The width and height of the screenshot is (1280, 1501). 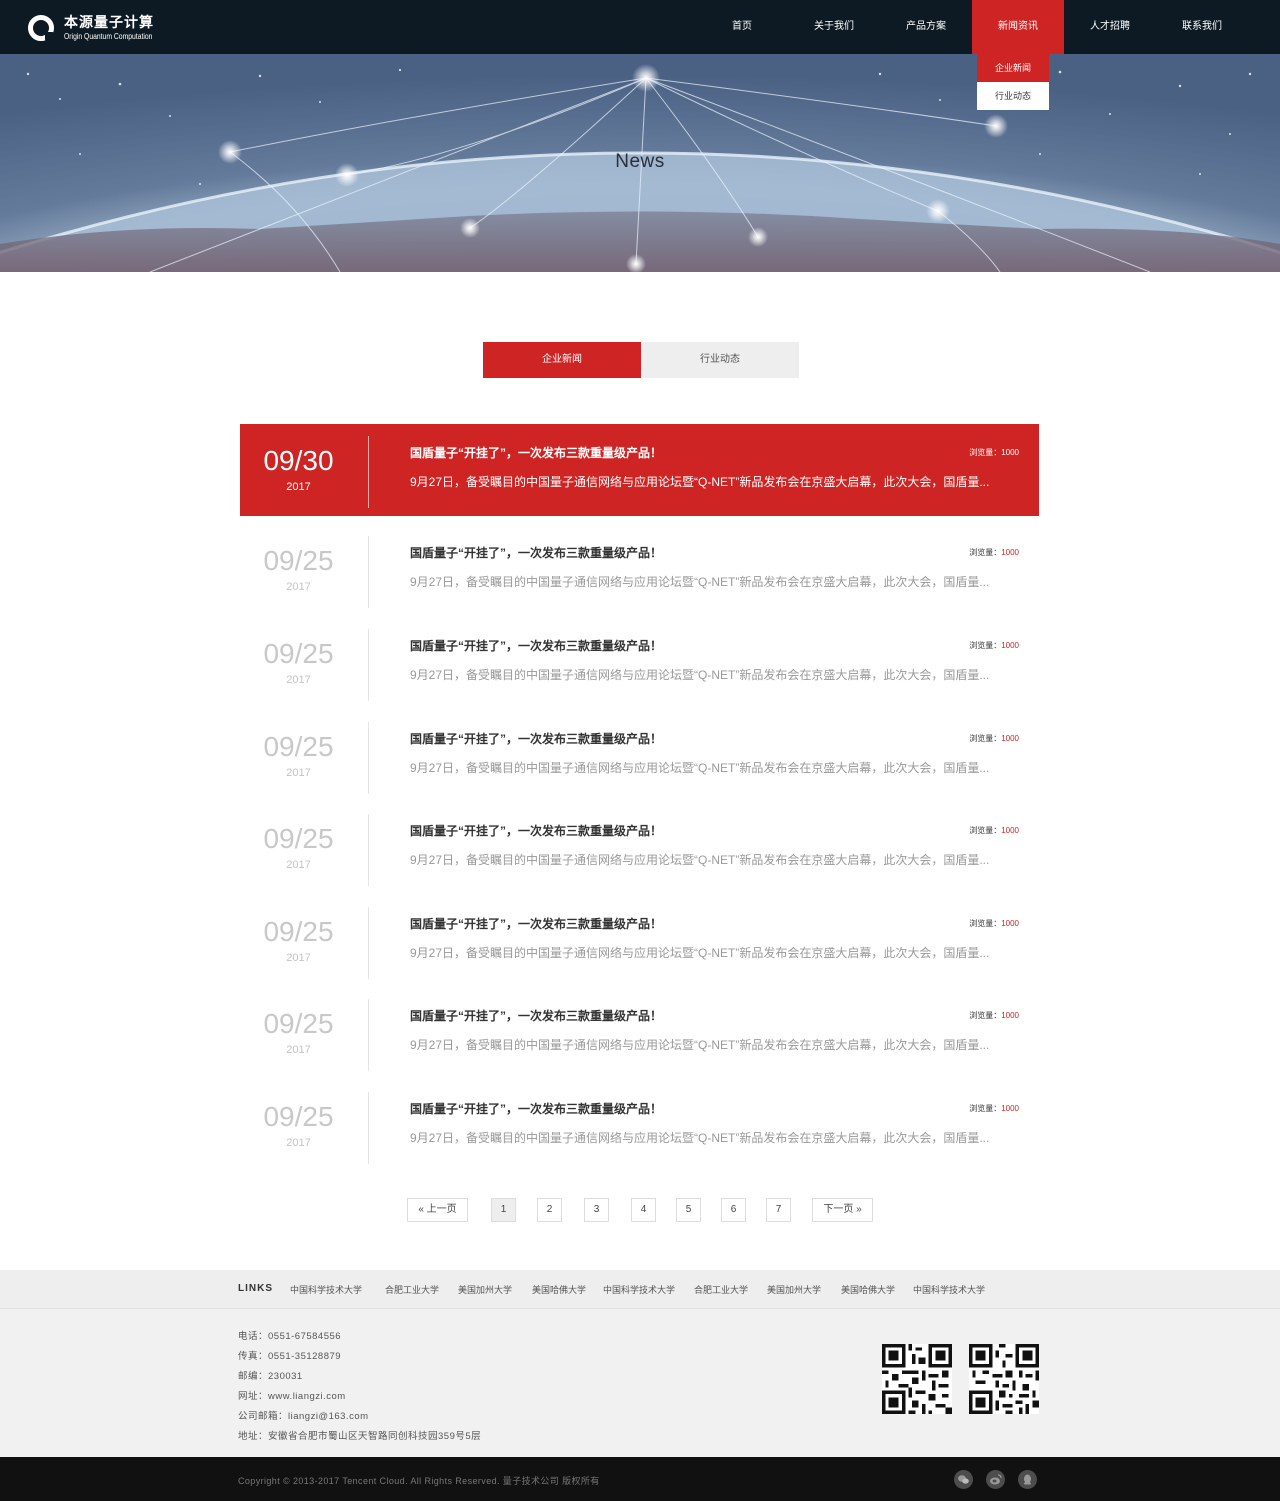 I want to click on brand-name-cn: 本源量子计算, so click(x=109, y=22).